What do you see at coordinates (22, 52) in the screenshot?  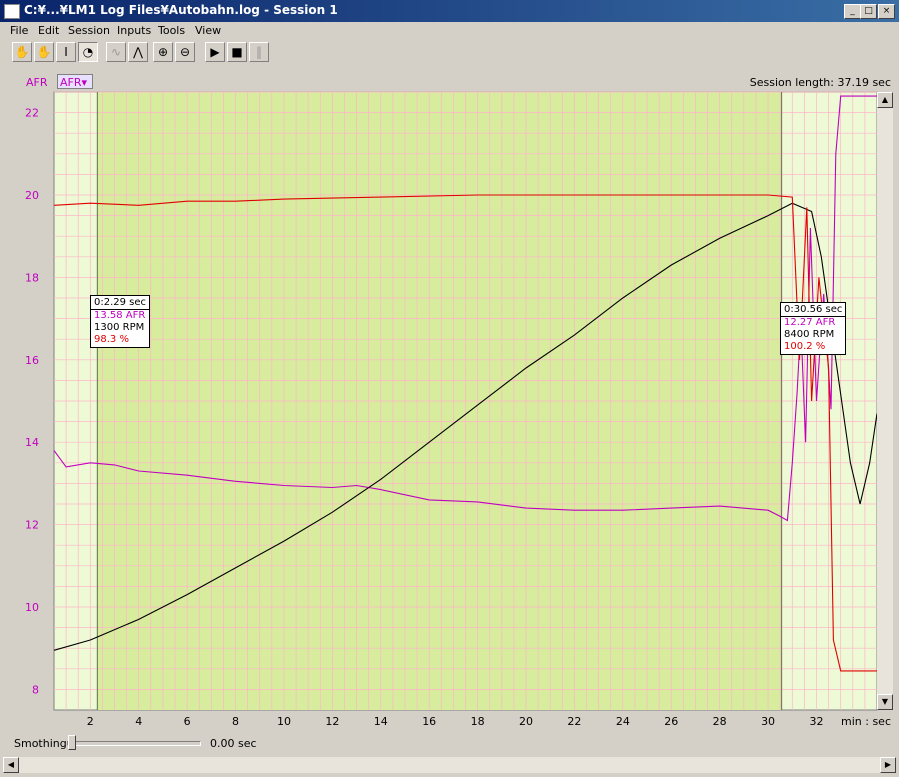 I see `hand-icon: ✋` at bounding box center [22, 52].